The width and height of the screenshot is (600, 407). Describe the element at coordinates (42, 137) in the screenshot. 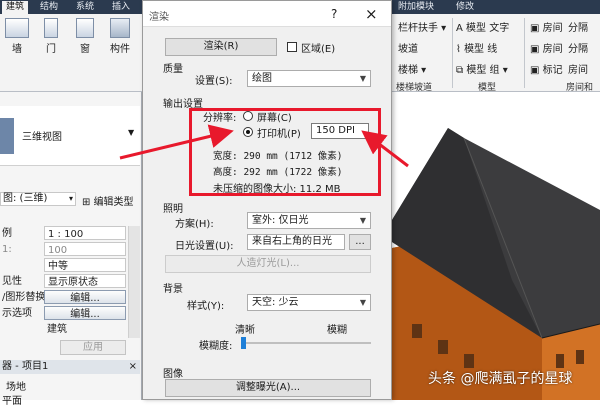

I see `type-name: 三维视图` at that location.